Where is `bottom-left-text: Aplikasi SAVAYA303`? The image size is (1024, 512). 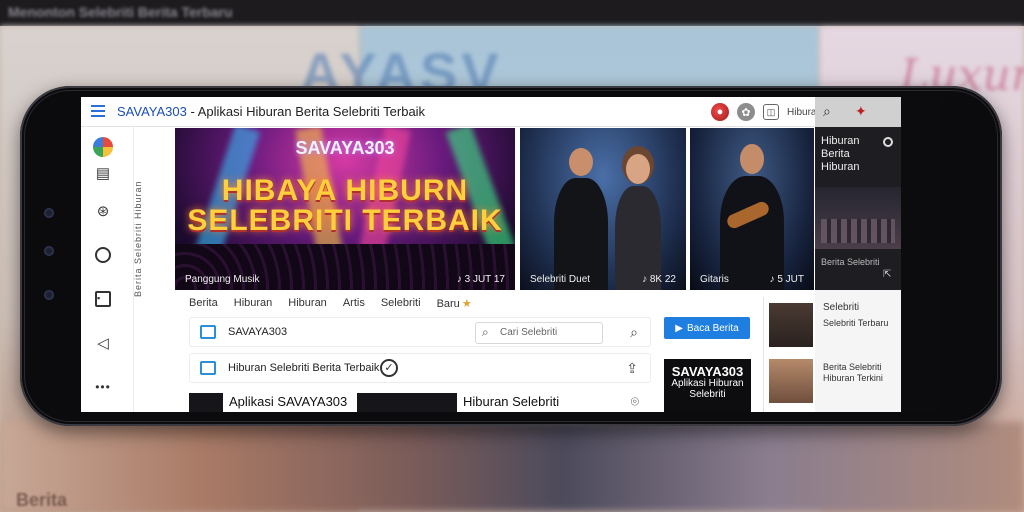 bottom-left-text: Aplikasi SAVAYA303 is located at coordinates (288, 401).